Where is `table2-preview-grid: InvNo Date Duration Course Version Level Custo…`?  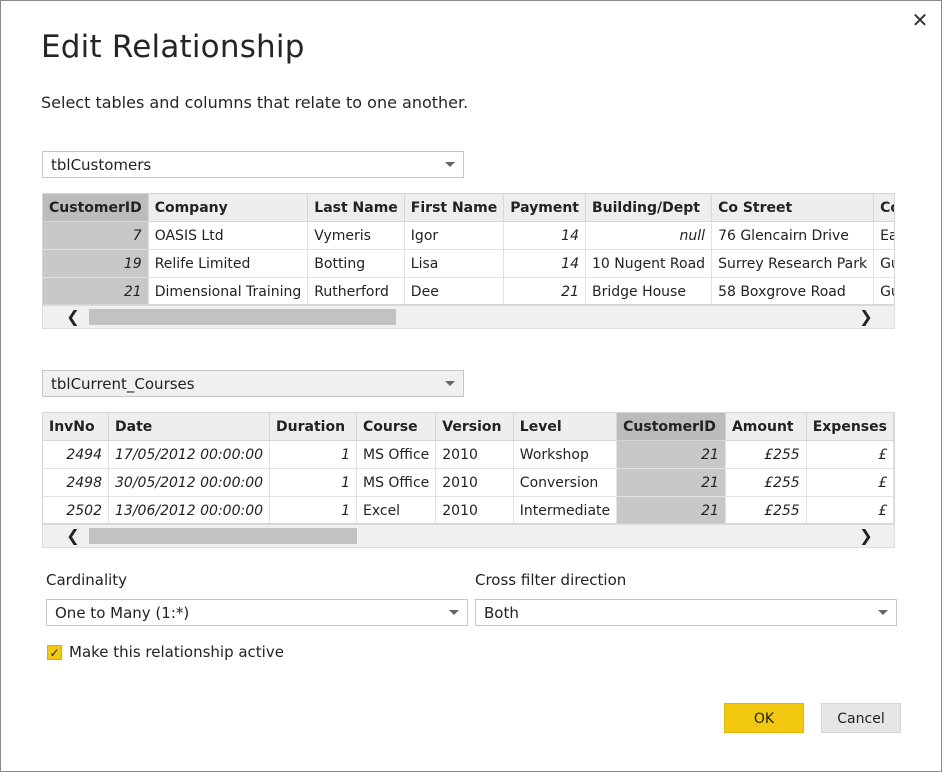 table2-preview-grid: InvNo Date Duration Course Version Level Custo… is located at coordinates (468, 468).